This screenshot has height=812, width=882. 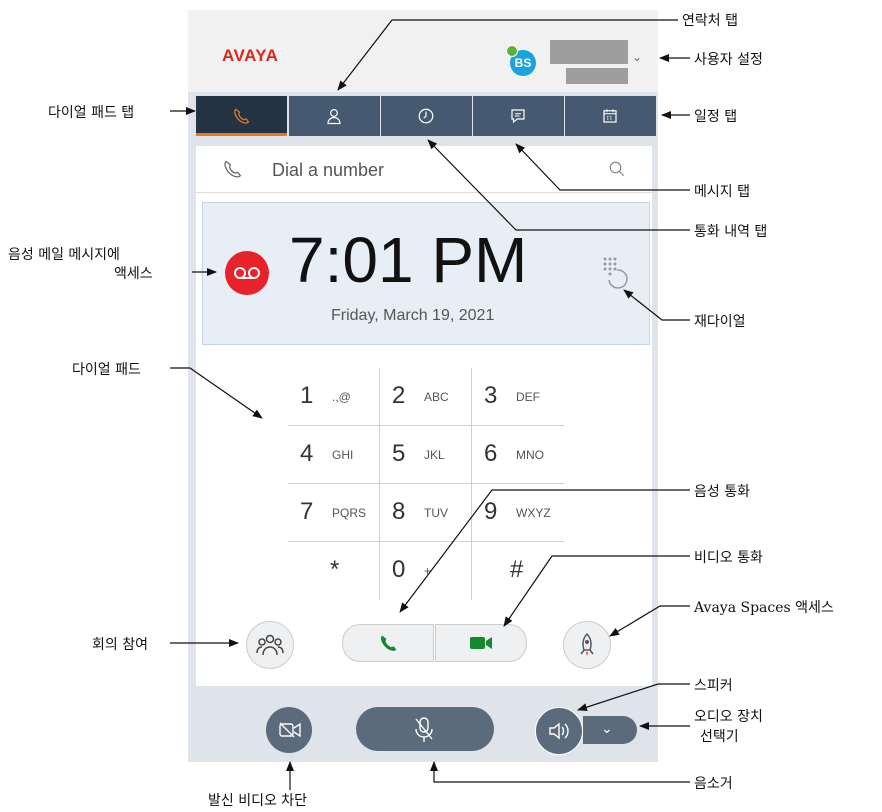 I want to click on callout-avaya-spaces: Avaya Spaces 액세스, so click(x=764, y=608).